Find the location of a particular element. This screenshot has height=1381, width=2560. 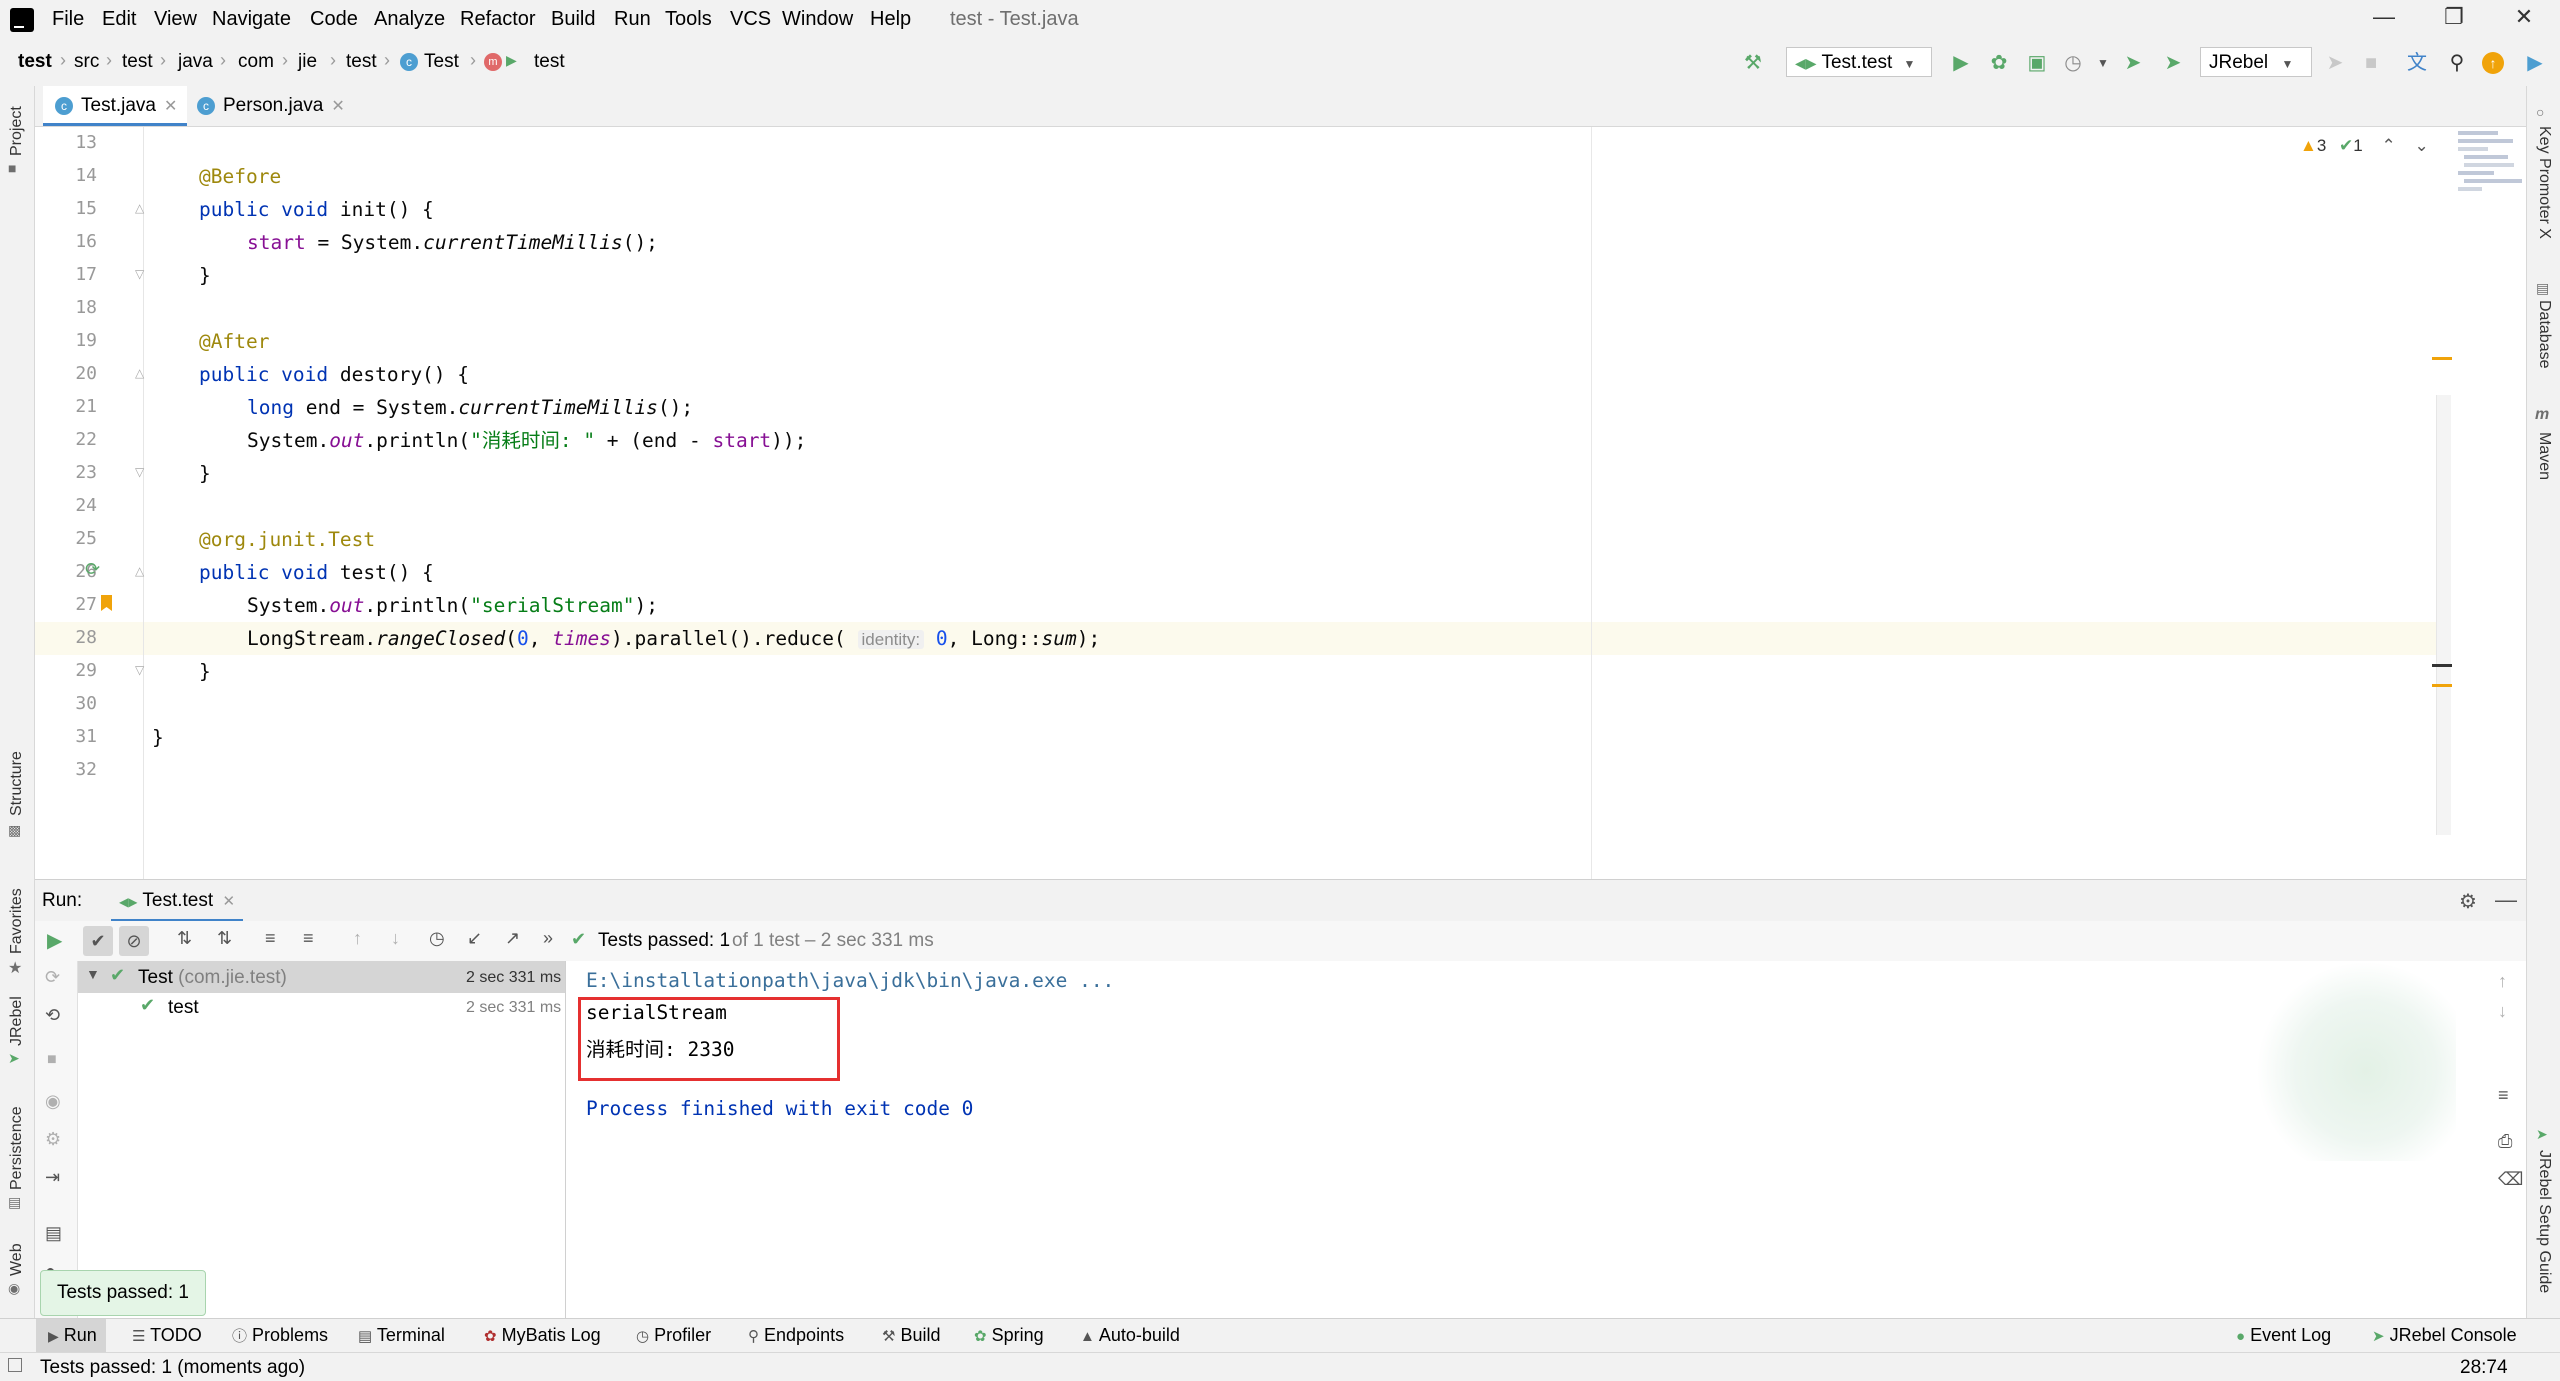

jrebel-select: JRebel ▼ is located at coordinates (2256, 62).